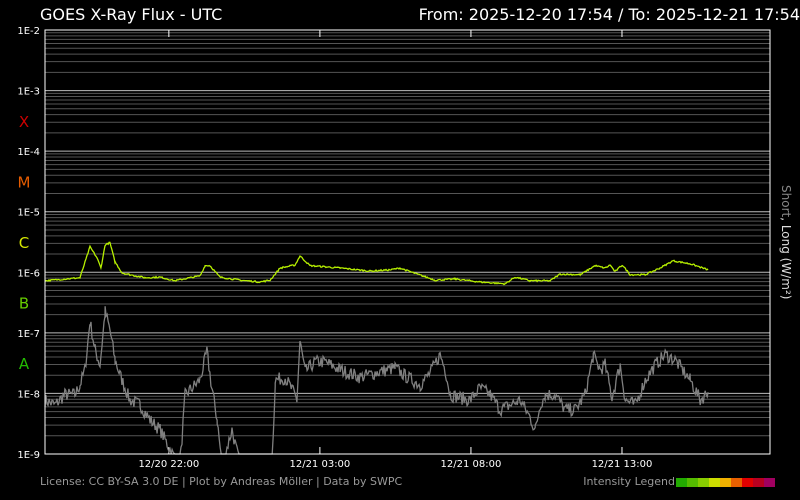 Image resolution: width=800 pixels, height=500 pixels. What do you see at coordinates (28, 394) in the screenshot?
I see `y-tick-label: 1E-8` at bounding box center [28, 394].